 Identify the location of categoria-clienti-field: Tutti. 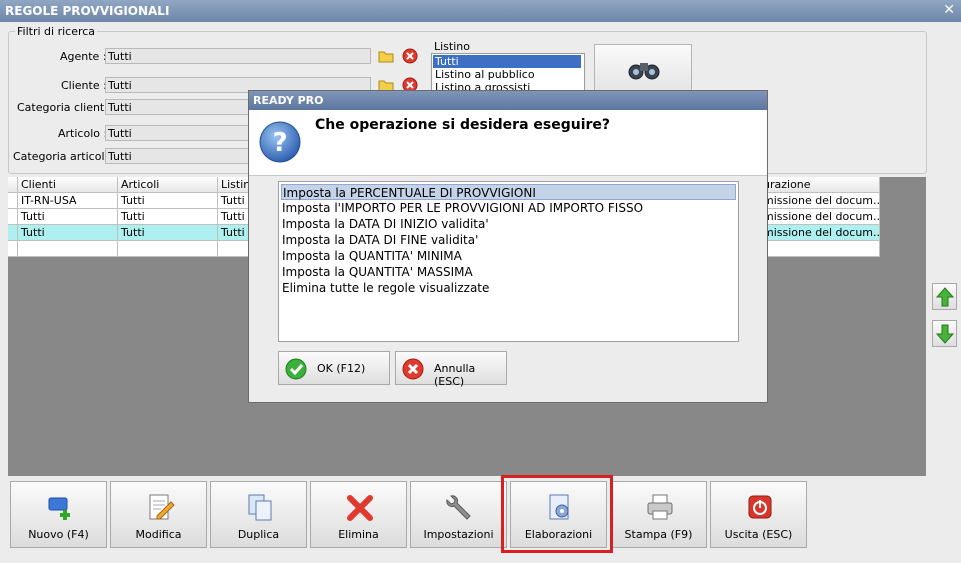
(177, 107).